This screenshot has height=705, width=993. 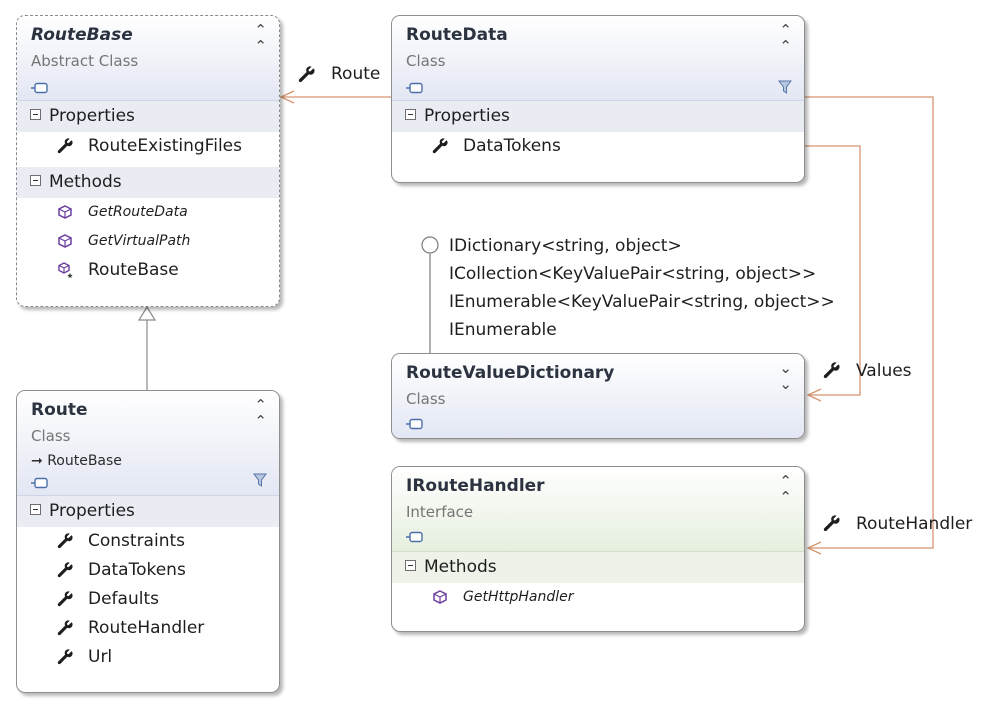 I want to click on association-values-label: Values, so click(x=884, y=371).